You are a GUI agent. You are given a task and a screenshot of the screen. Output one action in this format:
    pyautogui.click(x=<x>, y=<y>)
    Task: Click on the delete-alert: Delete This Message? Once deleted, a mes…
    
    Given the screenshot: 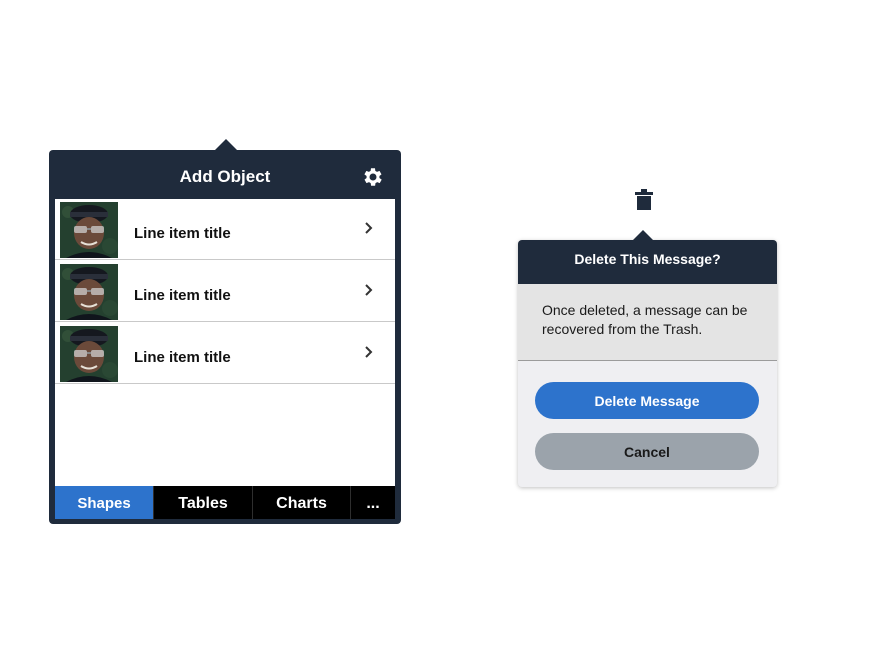 What is the action you would take?
    pyautogui.click(x=647, y=358)
    